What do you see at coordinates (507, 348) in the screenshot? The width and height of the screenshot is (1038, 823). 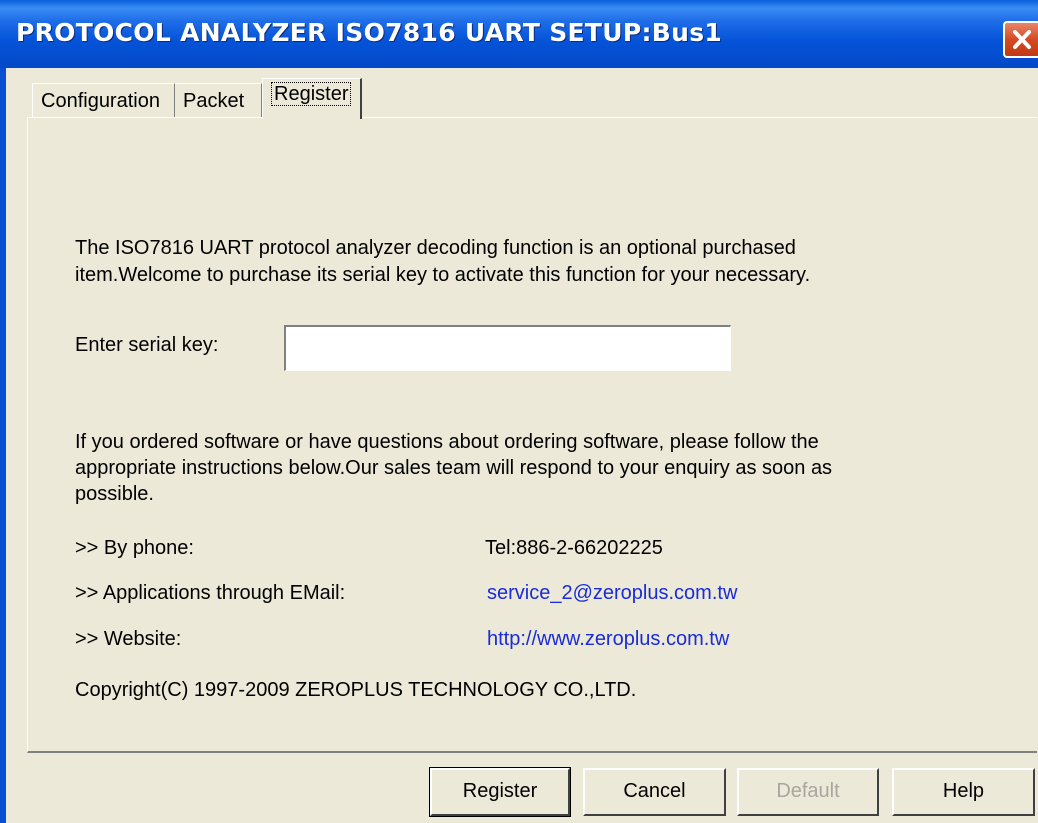 I see `serial-key-input` at bounding box center [507, 348].